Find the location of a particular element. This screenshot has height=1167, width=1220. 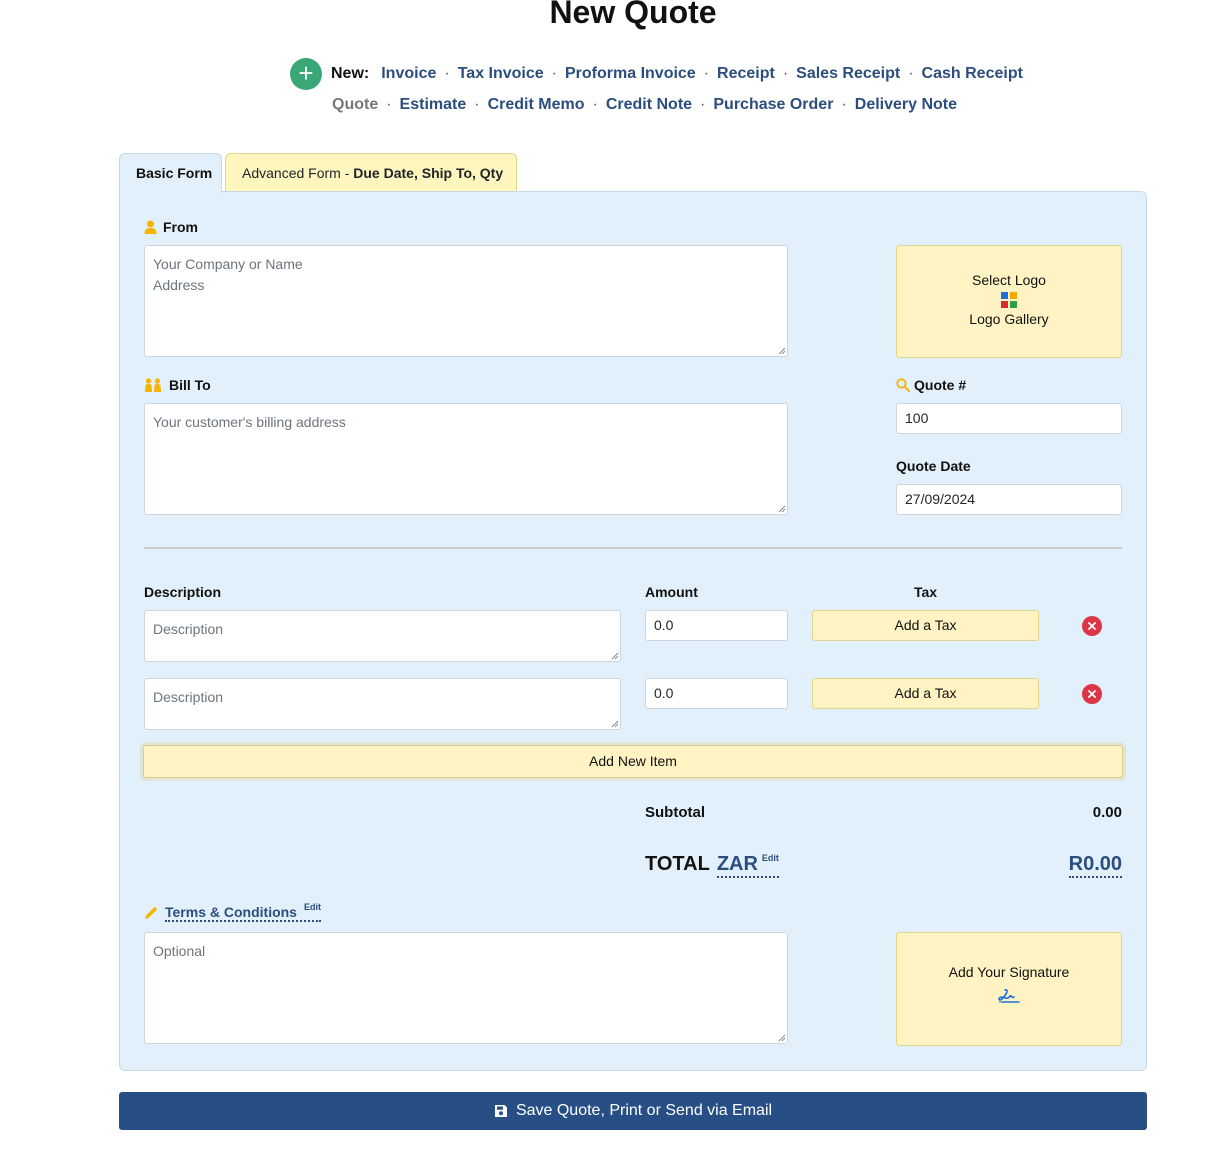

nav-link-proforma-invoice: Proforma Invoice is located at coordinates (630, 74).